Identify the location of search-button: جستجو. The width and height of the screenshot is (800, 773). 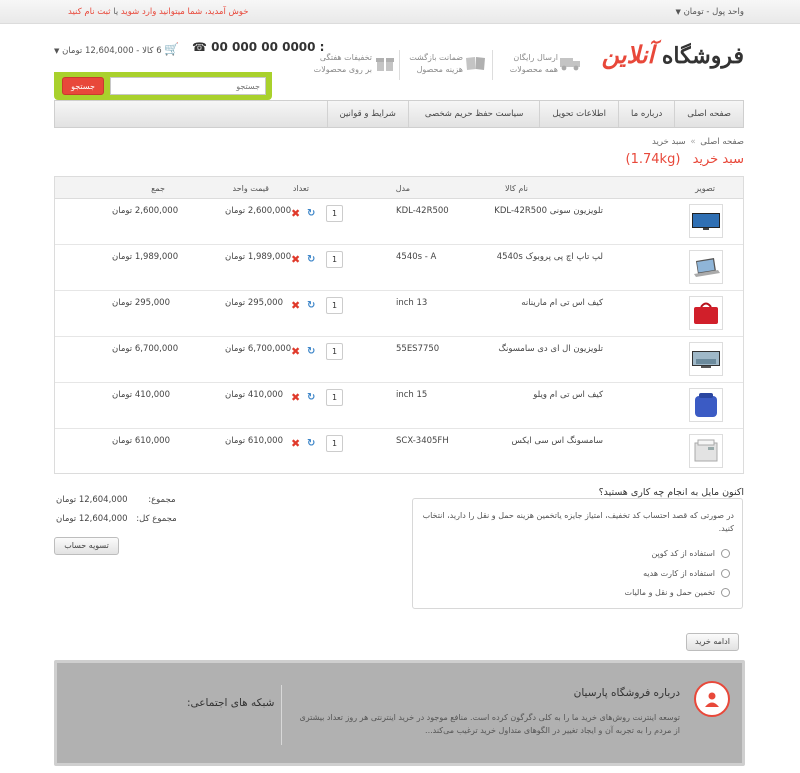
(83, 86).